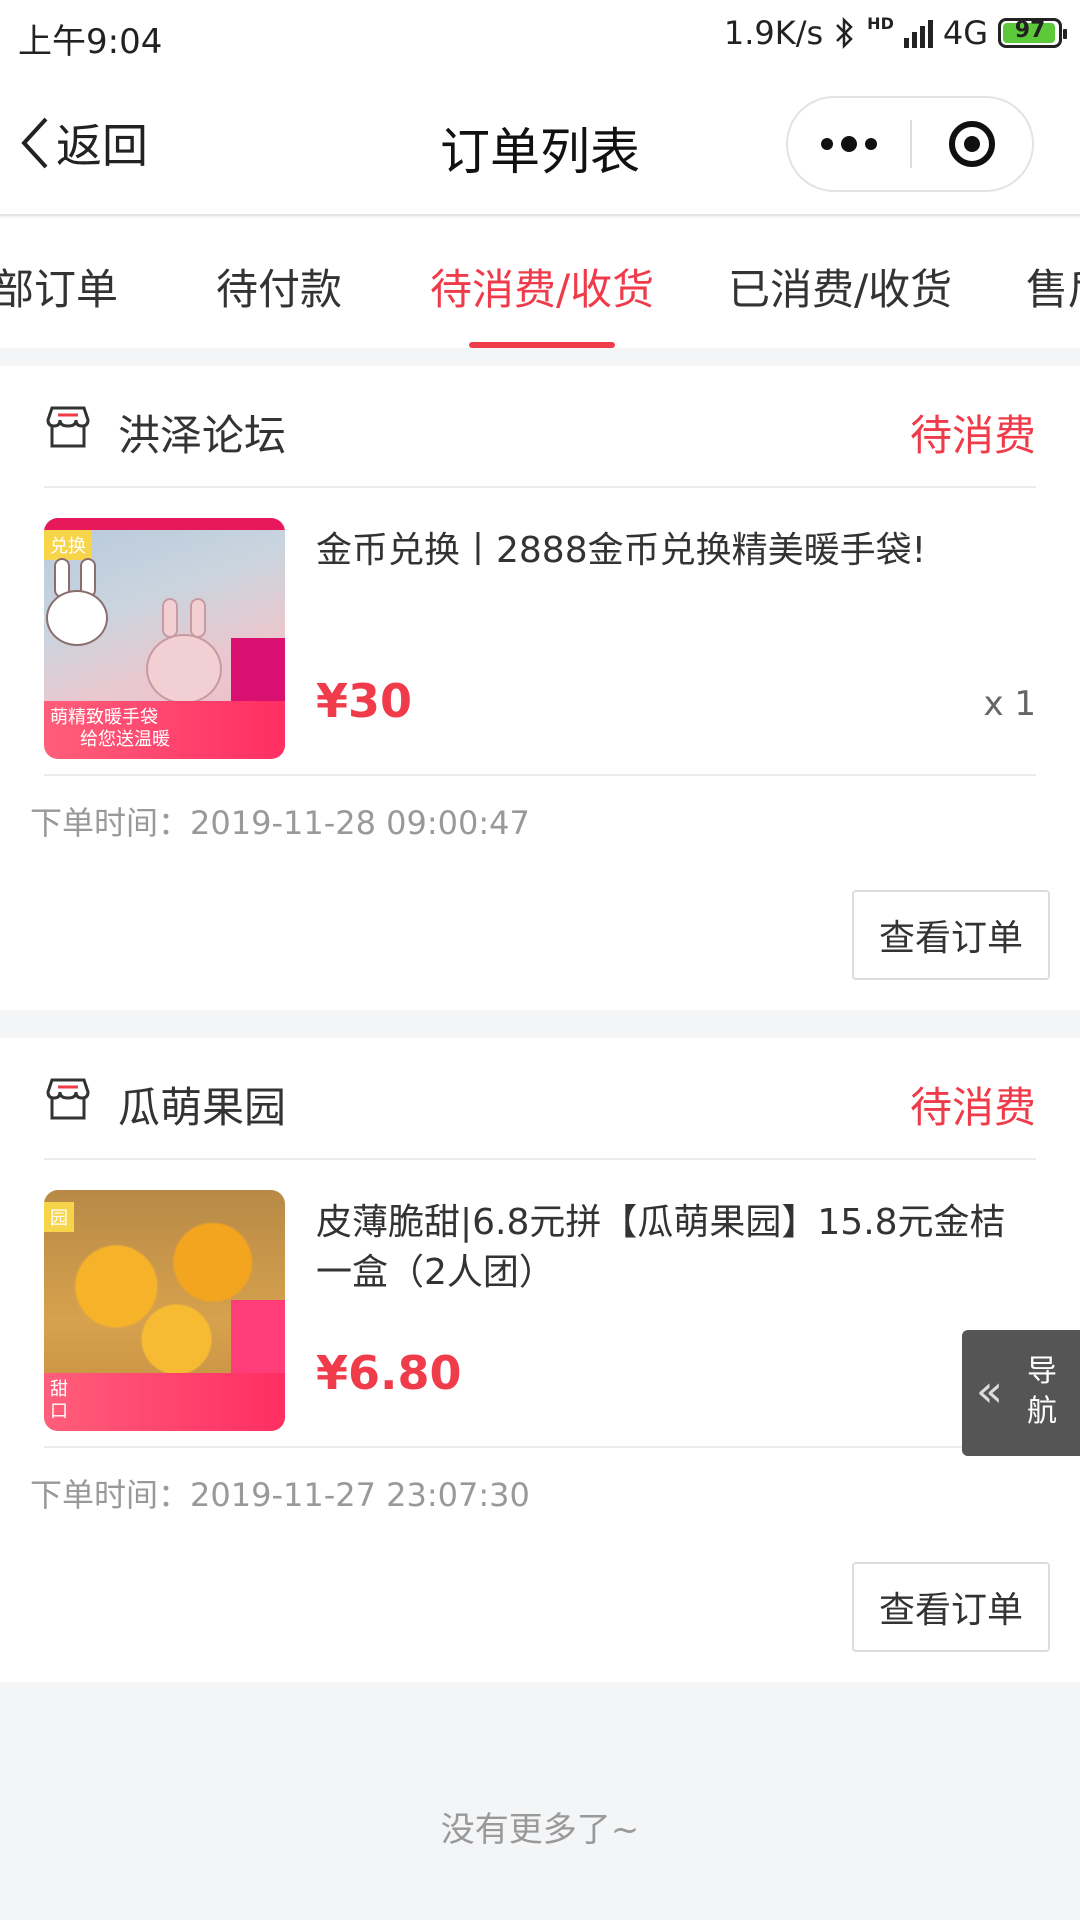  I want to click on product-image: 兑换 萌精致暖手袋 给您送温暖, so click(164, 638).